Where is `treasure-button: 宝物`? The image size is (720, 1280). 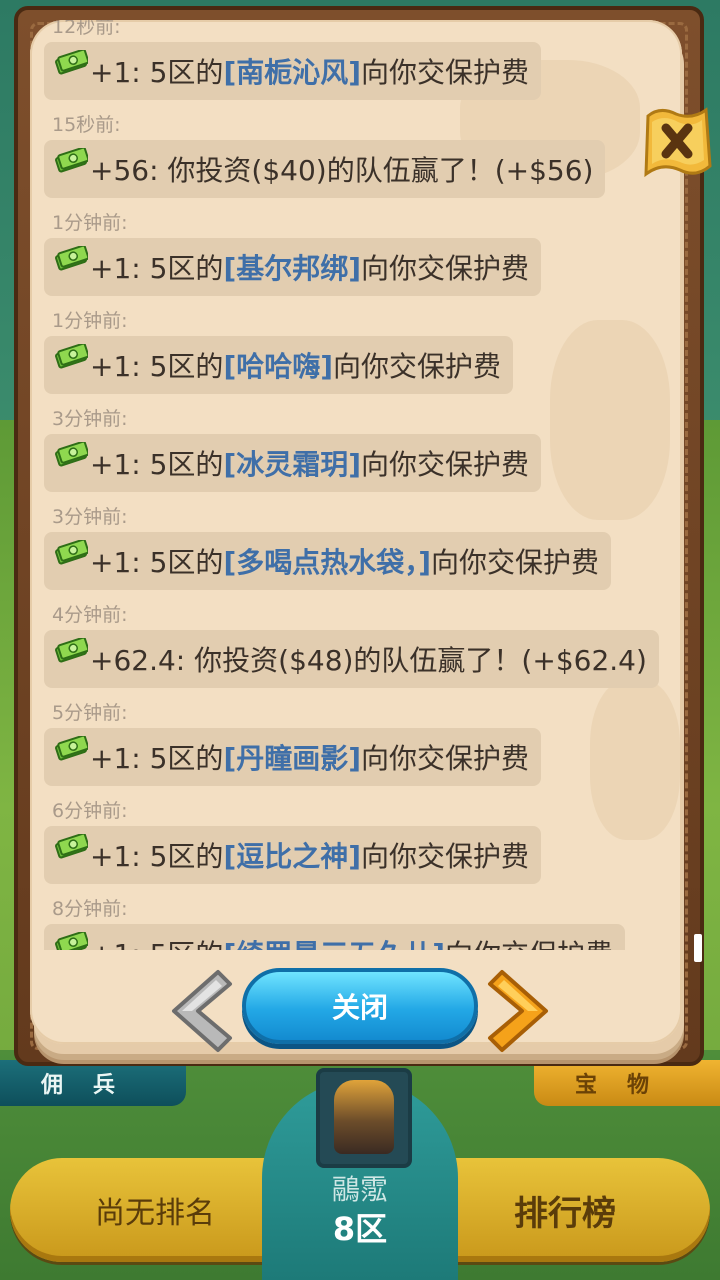
treasure-button: 宝物 is located at coordinates (627, 1083).